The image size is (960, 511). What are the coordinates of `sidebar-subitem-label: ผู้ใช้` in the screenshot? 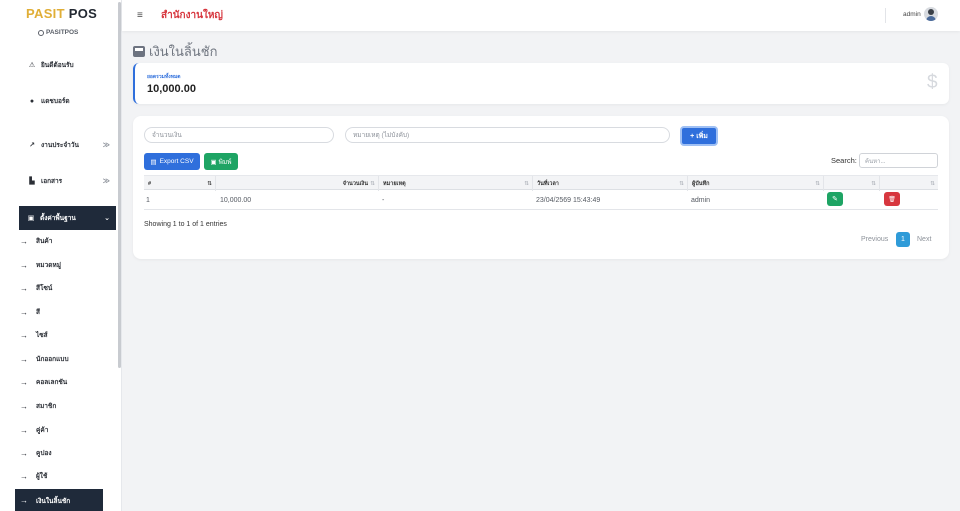 It's located at (42, 476).